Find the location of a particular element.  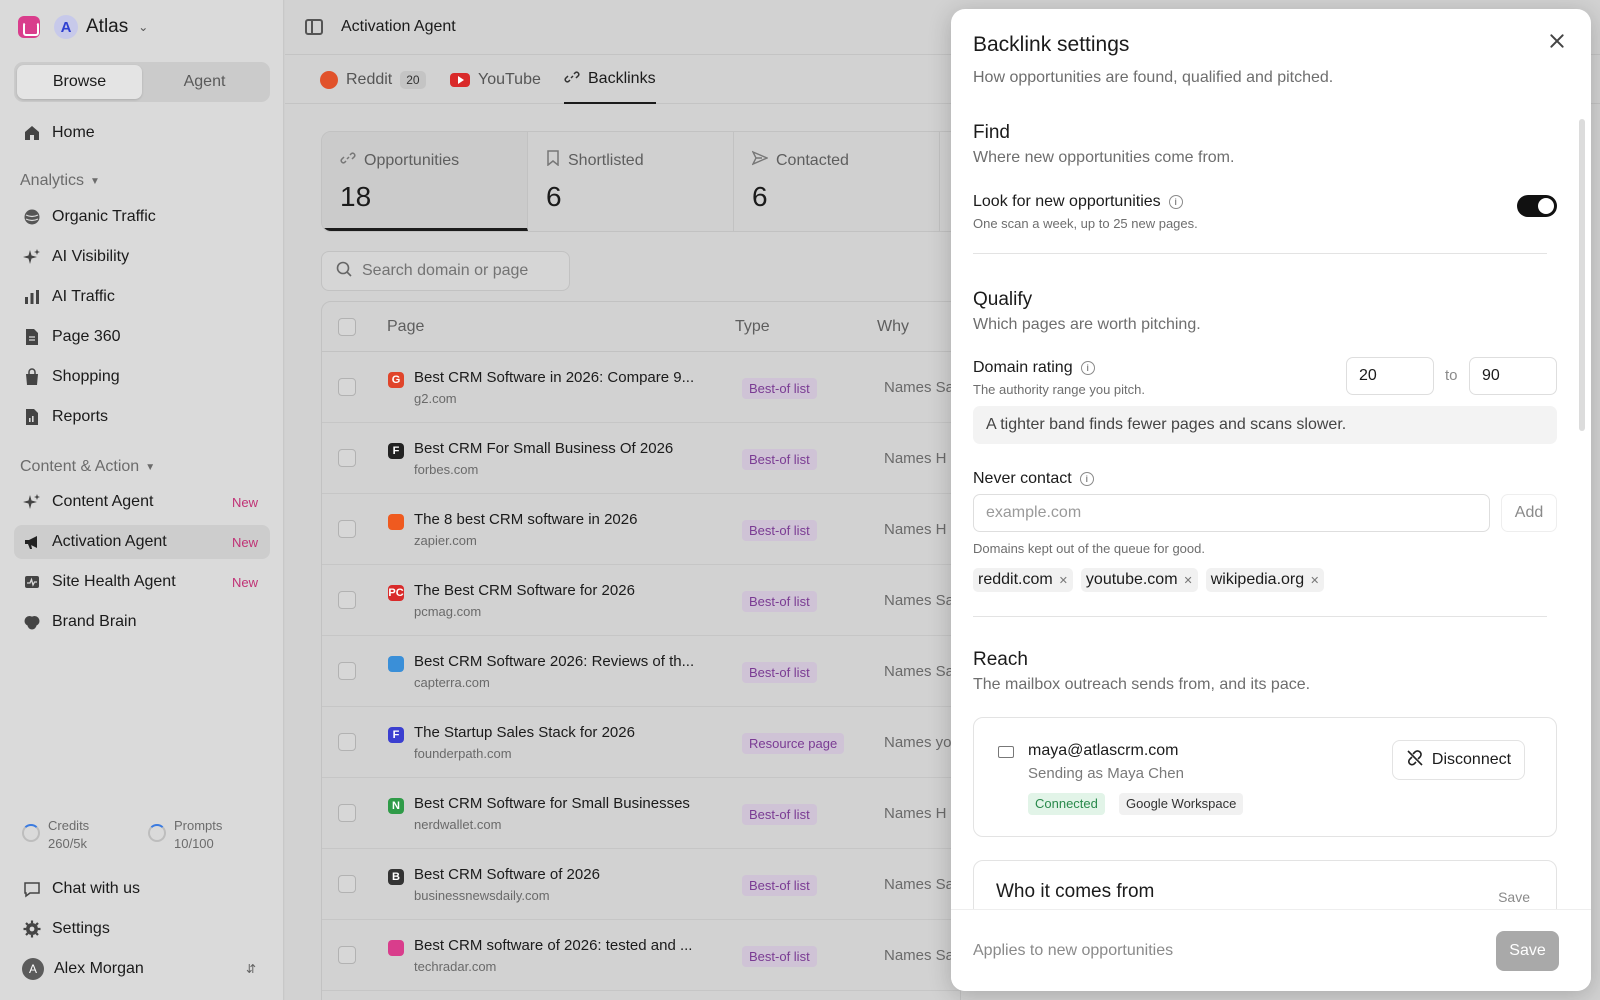

section-content-action: Content & Action ▼ is located at coordinates (87, 467).